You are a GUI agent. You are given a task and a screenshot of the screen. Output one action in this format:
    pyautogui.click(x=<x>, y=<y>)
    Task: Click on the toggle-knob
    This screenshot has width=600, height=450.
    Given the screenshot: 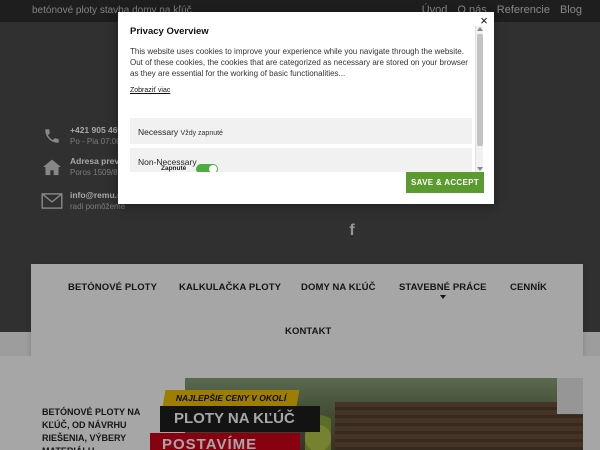 What is the action you would take?
    pyautogui.click(x=213, y=168)
    